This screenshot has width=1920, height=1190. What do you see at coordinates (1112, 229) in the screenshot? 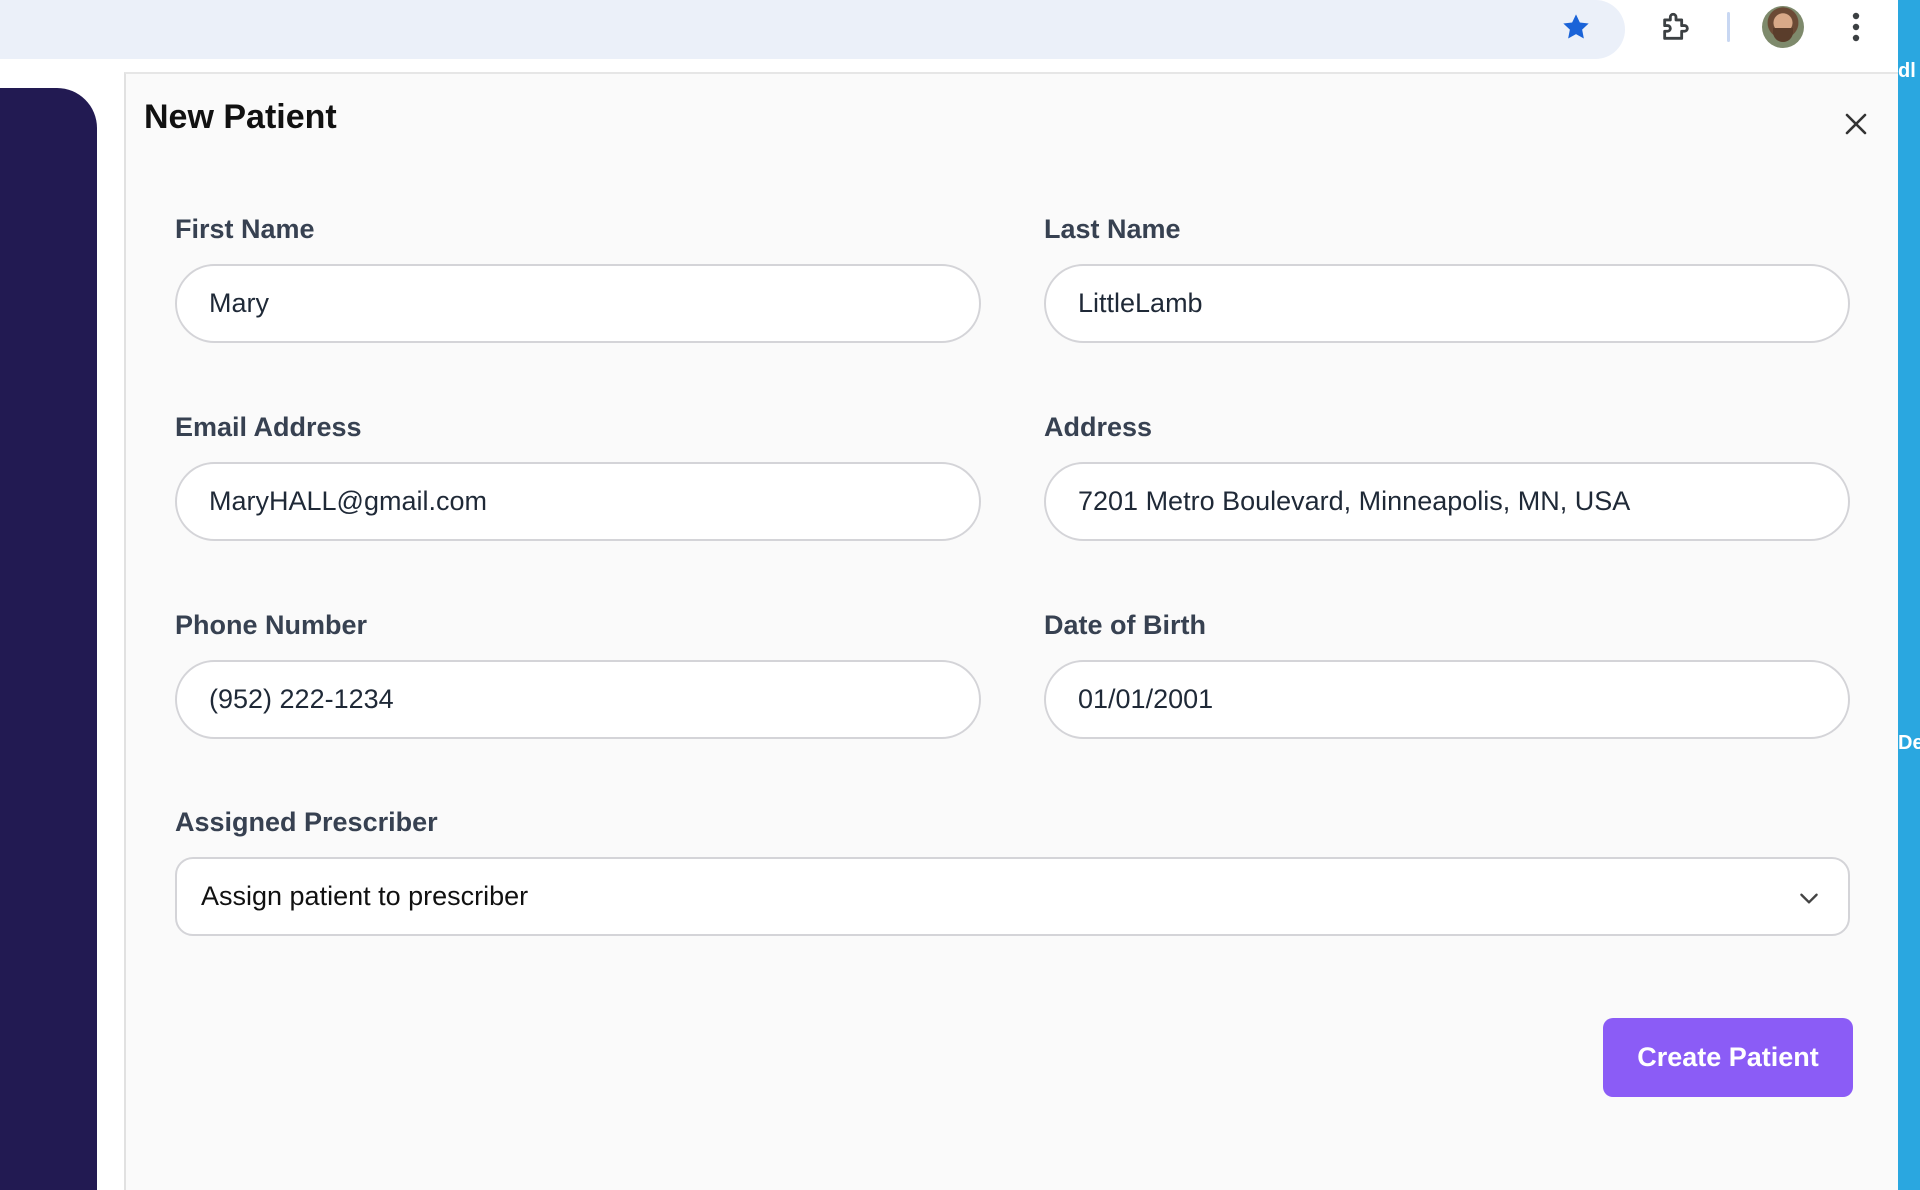
I see `last-name-label: Last Name` at bounding box center [1112, 229].